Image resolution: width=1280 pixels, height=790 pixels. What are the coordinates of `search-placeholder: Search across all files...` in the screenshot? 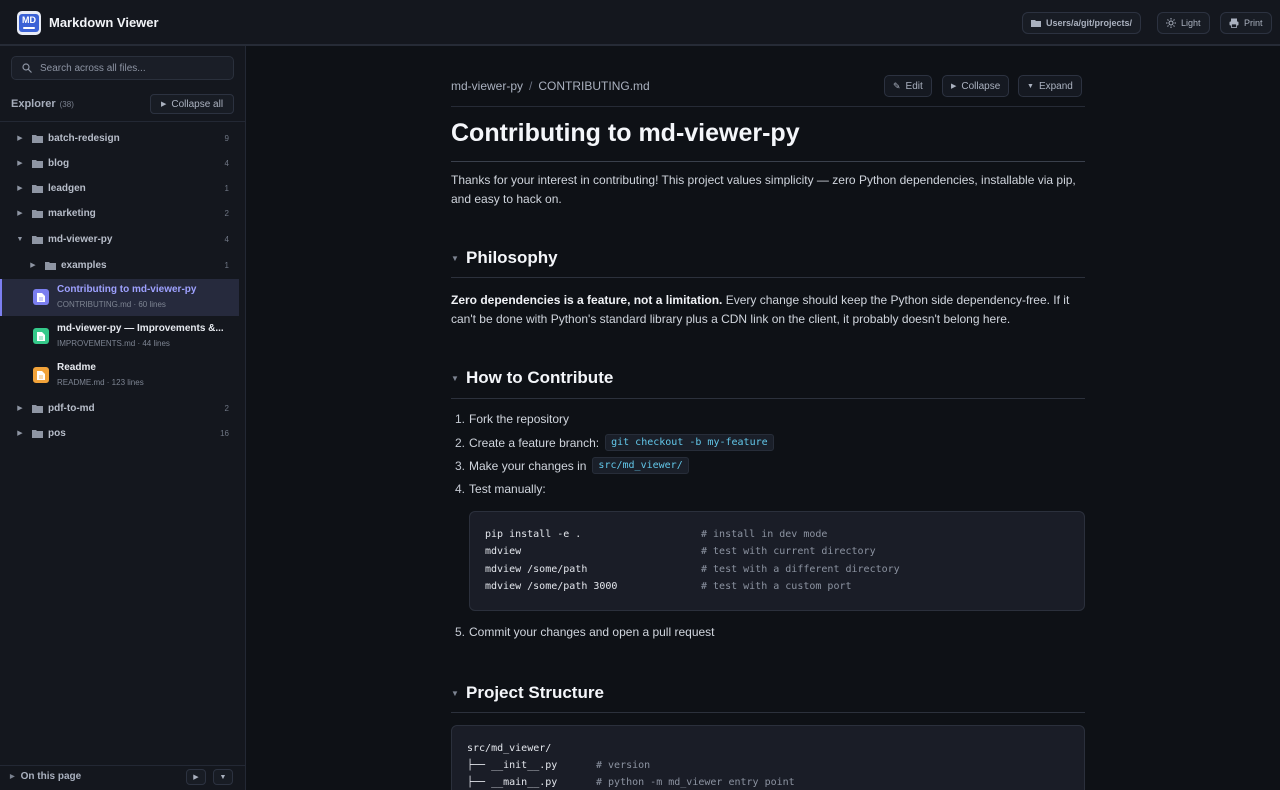 It's located at (93, 68).